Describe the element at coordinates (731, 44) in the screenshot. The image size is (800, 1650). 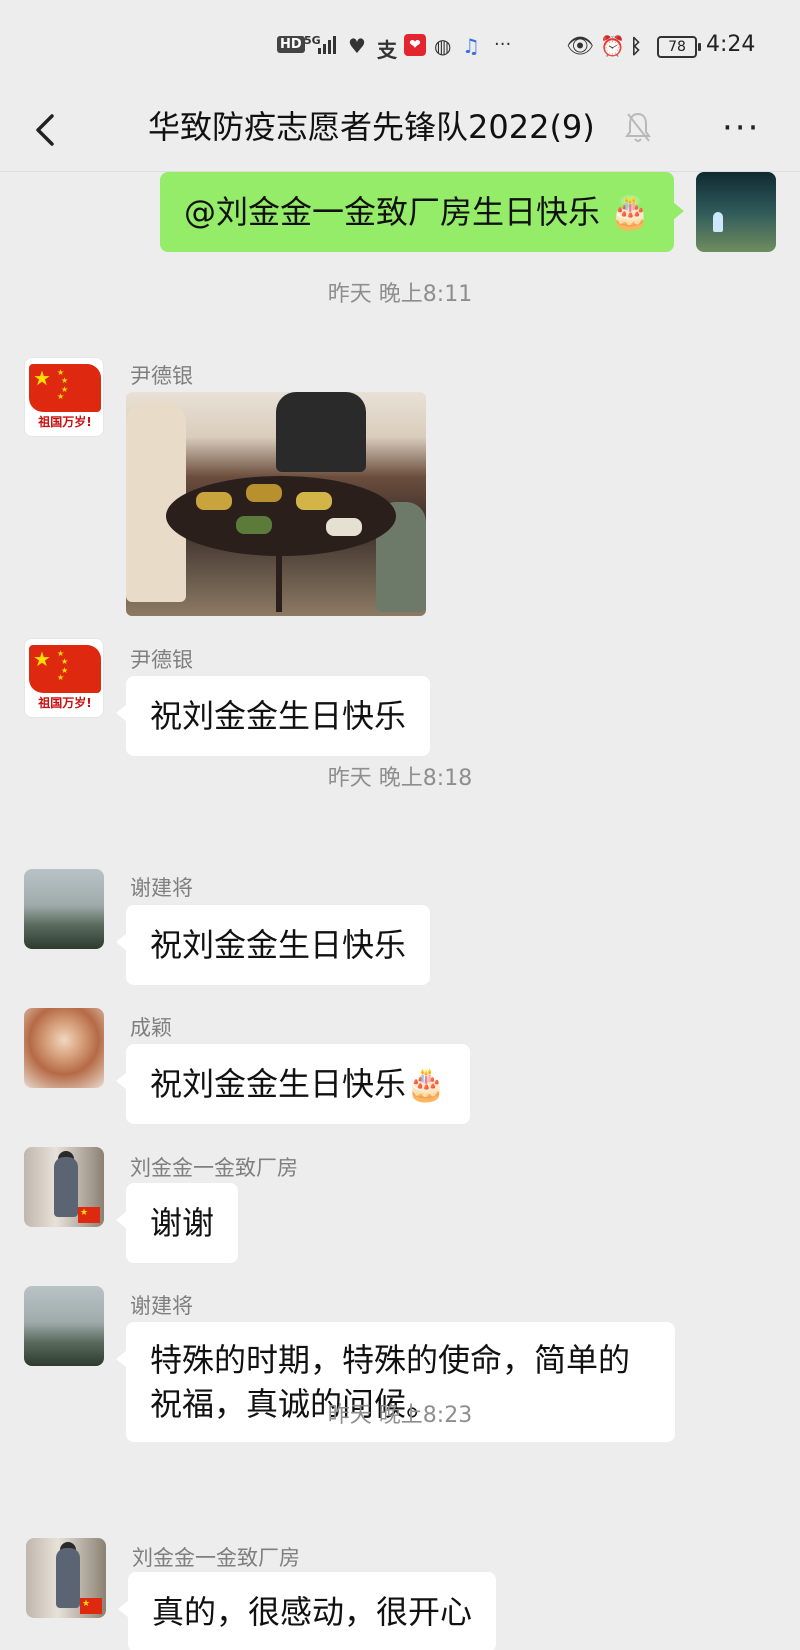
I see `clock: 4:24` at that location.